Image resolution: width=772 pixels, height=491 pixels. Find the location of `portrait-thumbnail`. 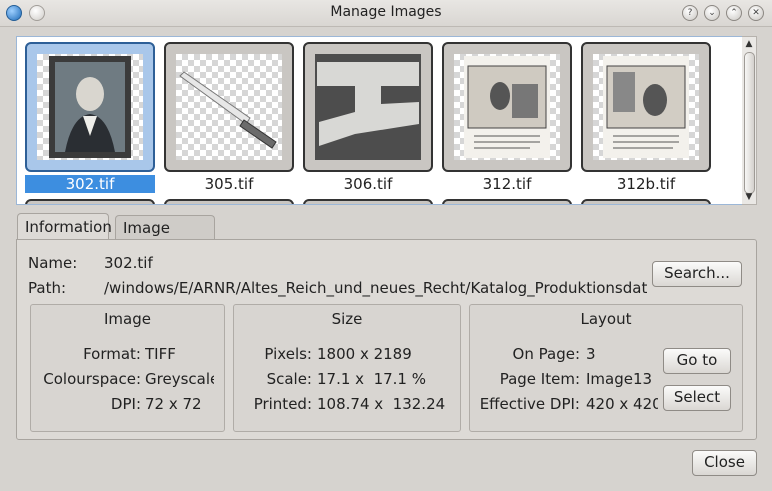

portrait-thumbnail is located at coordinates (90, 107).